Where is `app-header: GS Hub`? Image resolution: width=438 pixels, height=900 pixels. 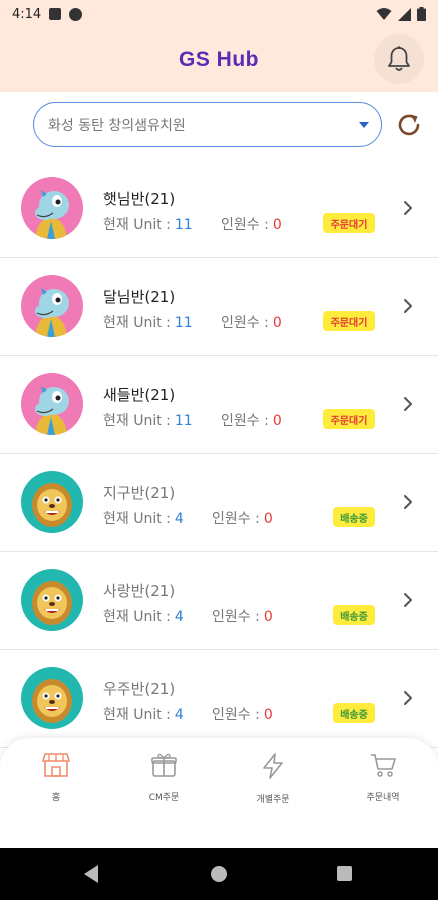
app-header: GS Hub is located at coordinates (219, 60).